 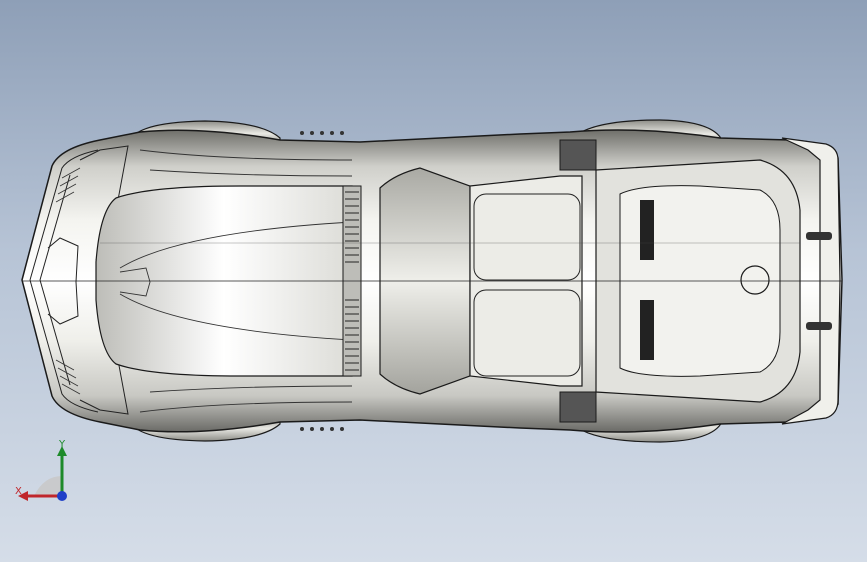 I want to click on triad-plane, so click(x=48, y=486).